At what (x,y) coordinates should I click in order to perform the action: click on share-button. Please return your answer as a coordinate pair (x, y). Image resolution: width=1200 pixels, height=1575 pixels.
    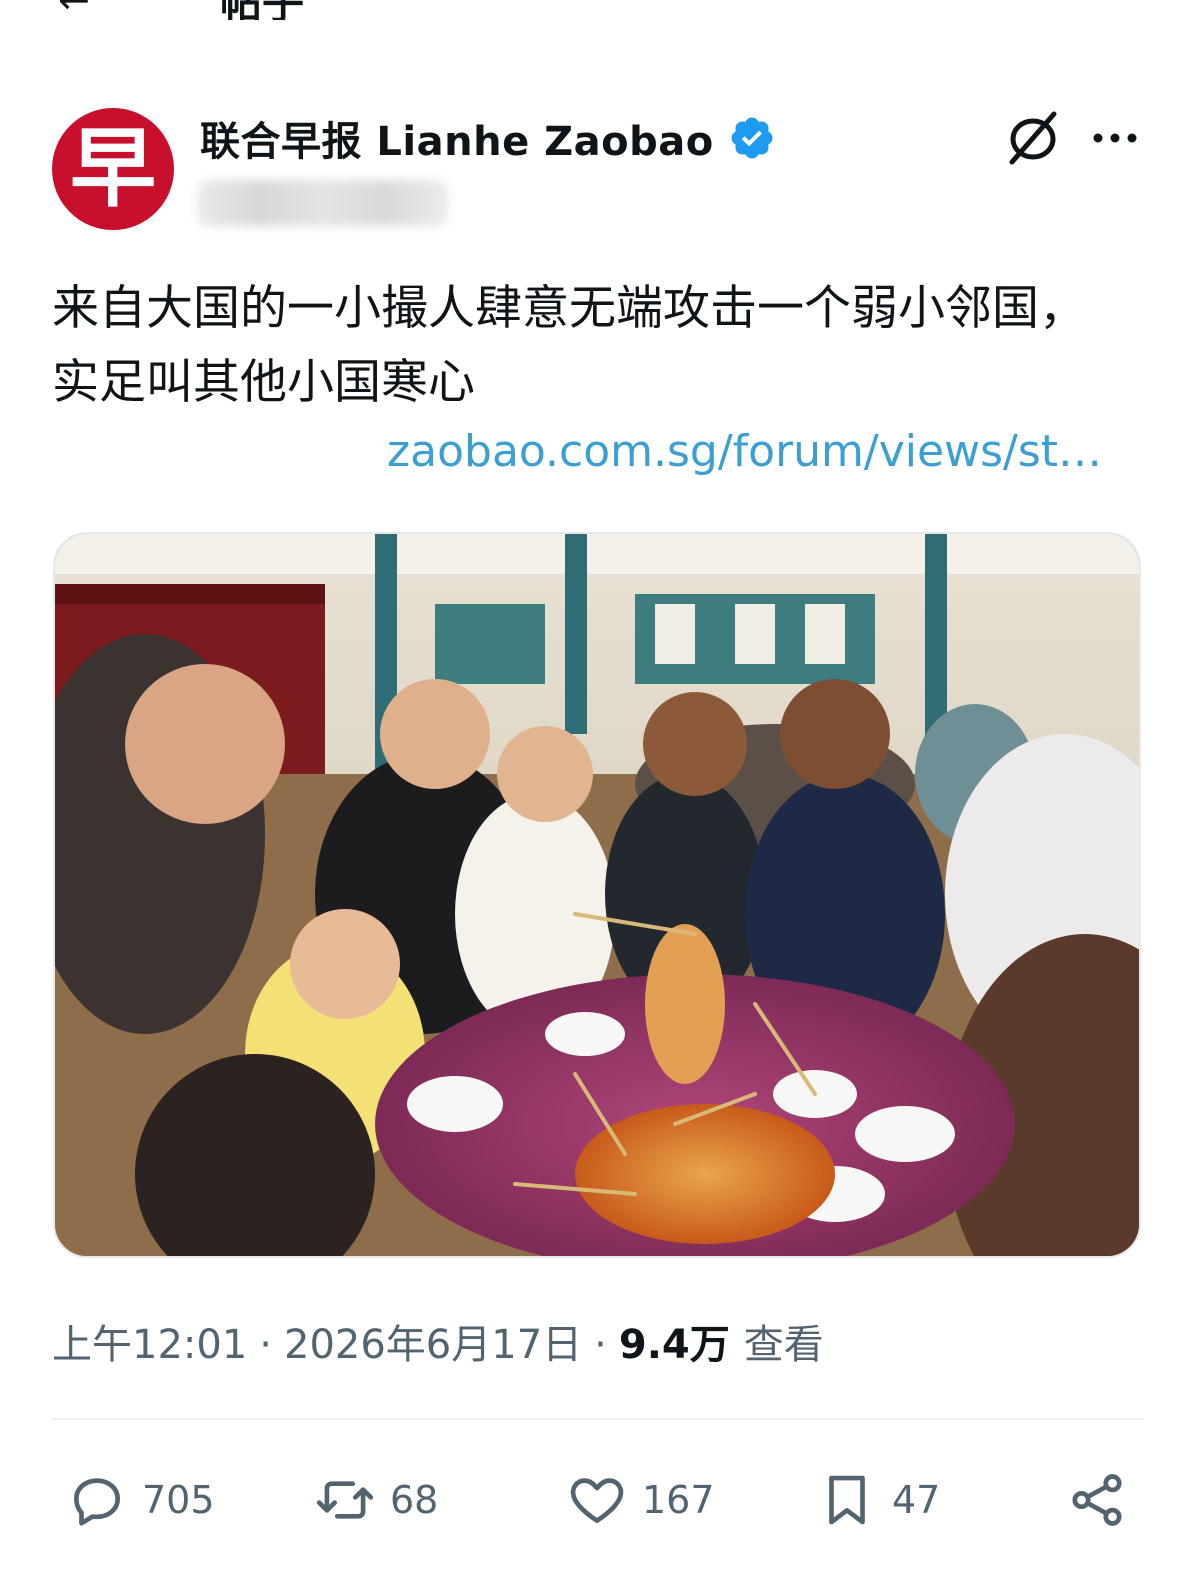
    Looking at the image, I should click on (1097, 1500).